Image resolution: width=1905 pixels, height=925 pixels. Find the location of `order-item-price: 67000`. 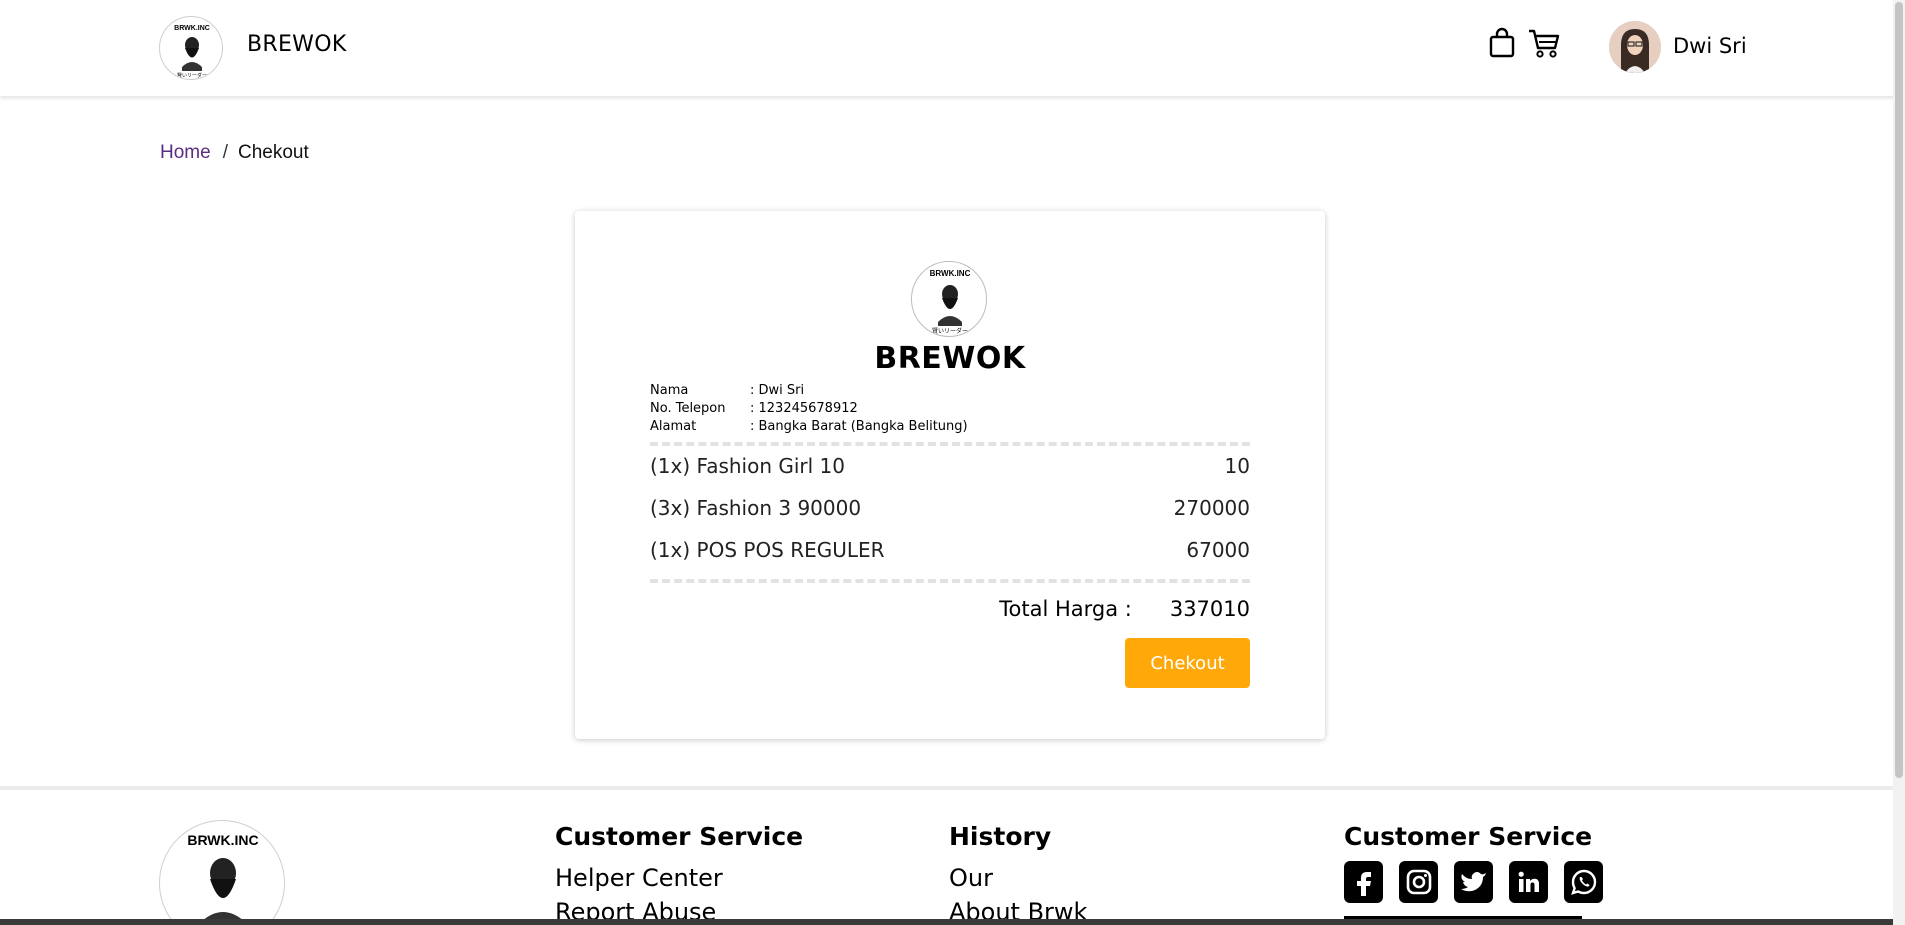

order-item-price: 67000 is located at coordinates (1218, 550).